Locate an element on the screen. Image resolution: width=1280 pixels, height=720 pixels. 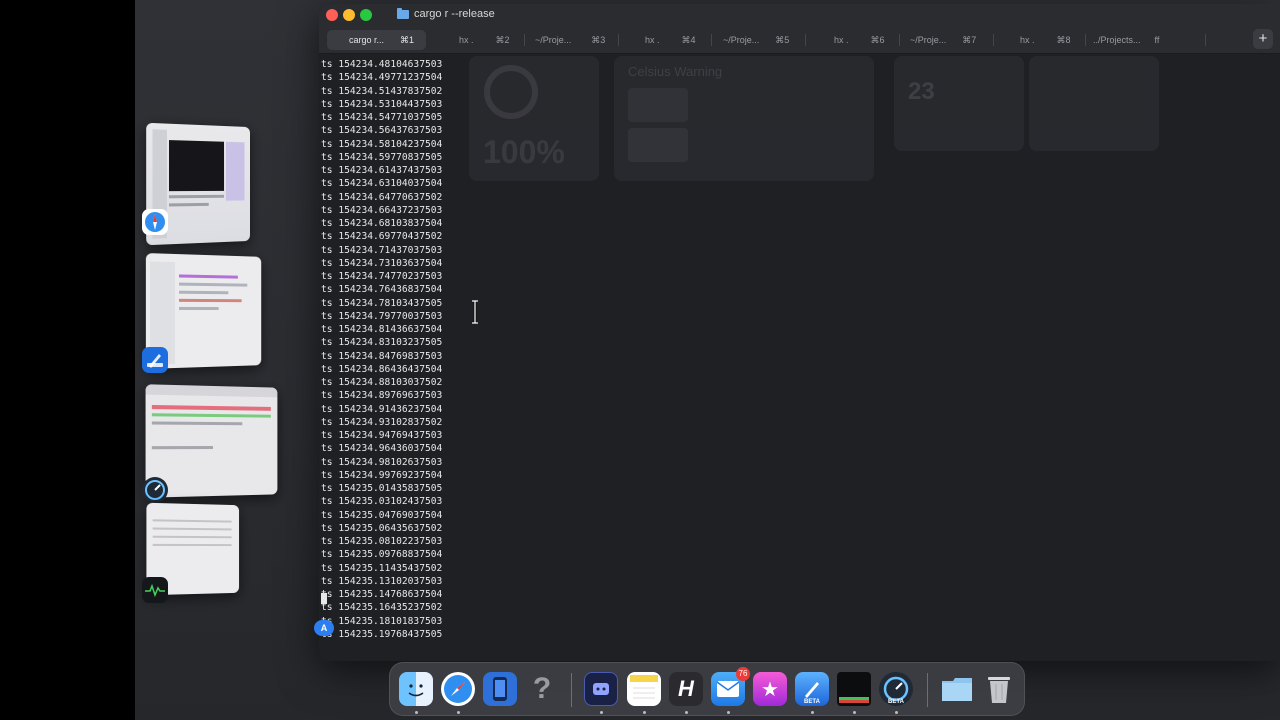
timestamp-value: 154234.48104637503 is located at coordinates (390, 64).